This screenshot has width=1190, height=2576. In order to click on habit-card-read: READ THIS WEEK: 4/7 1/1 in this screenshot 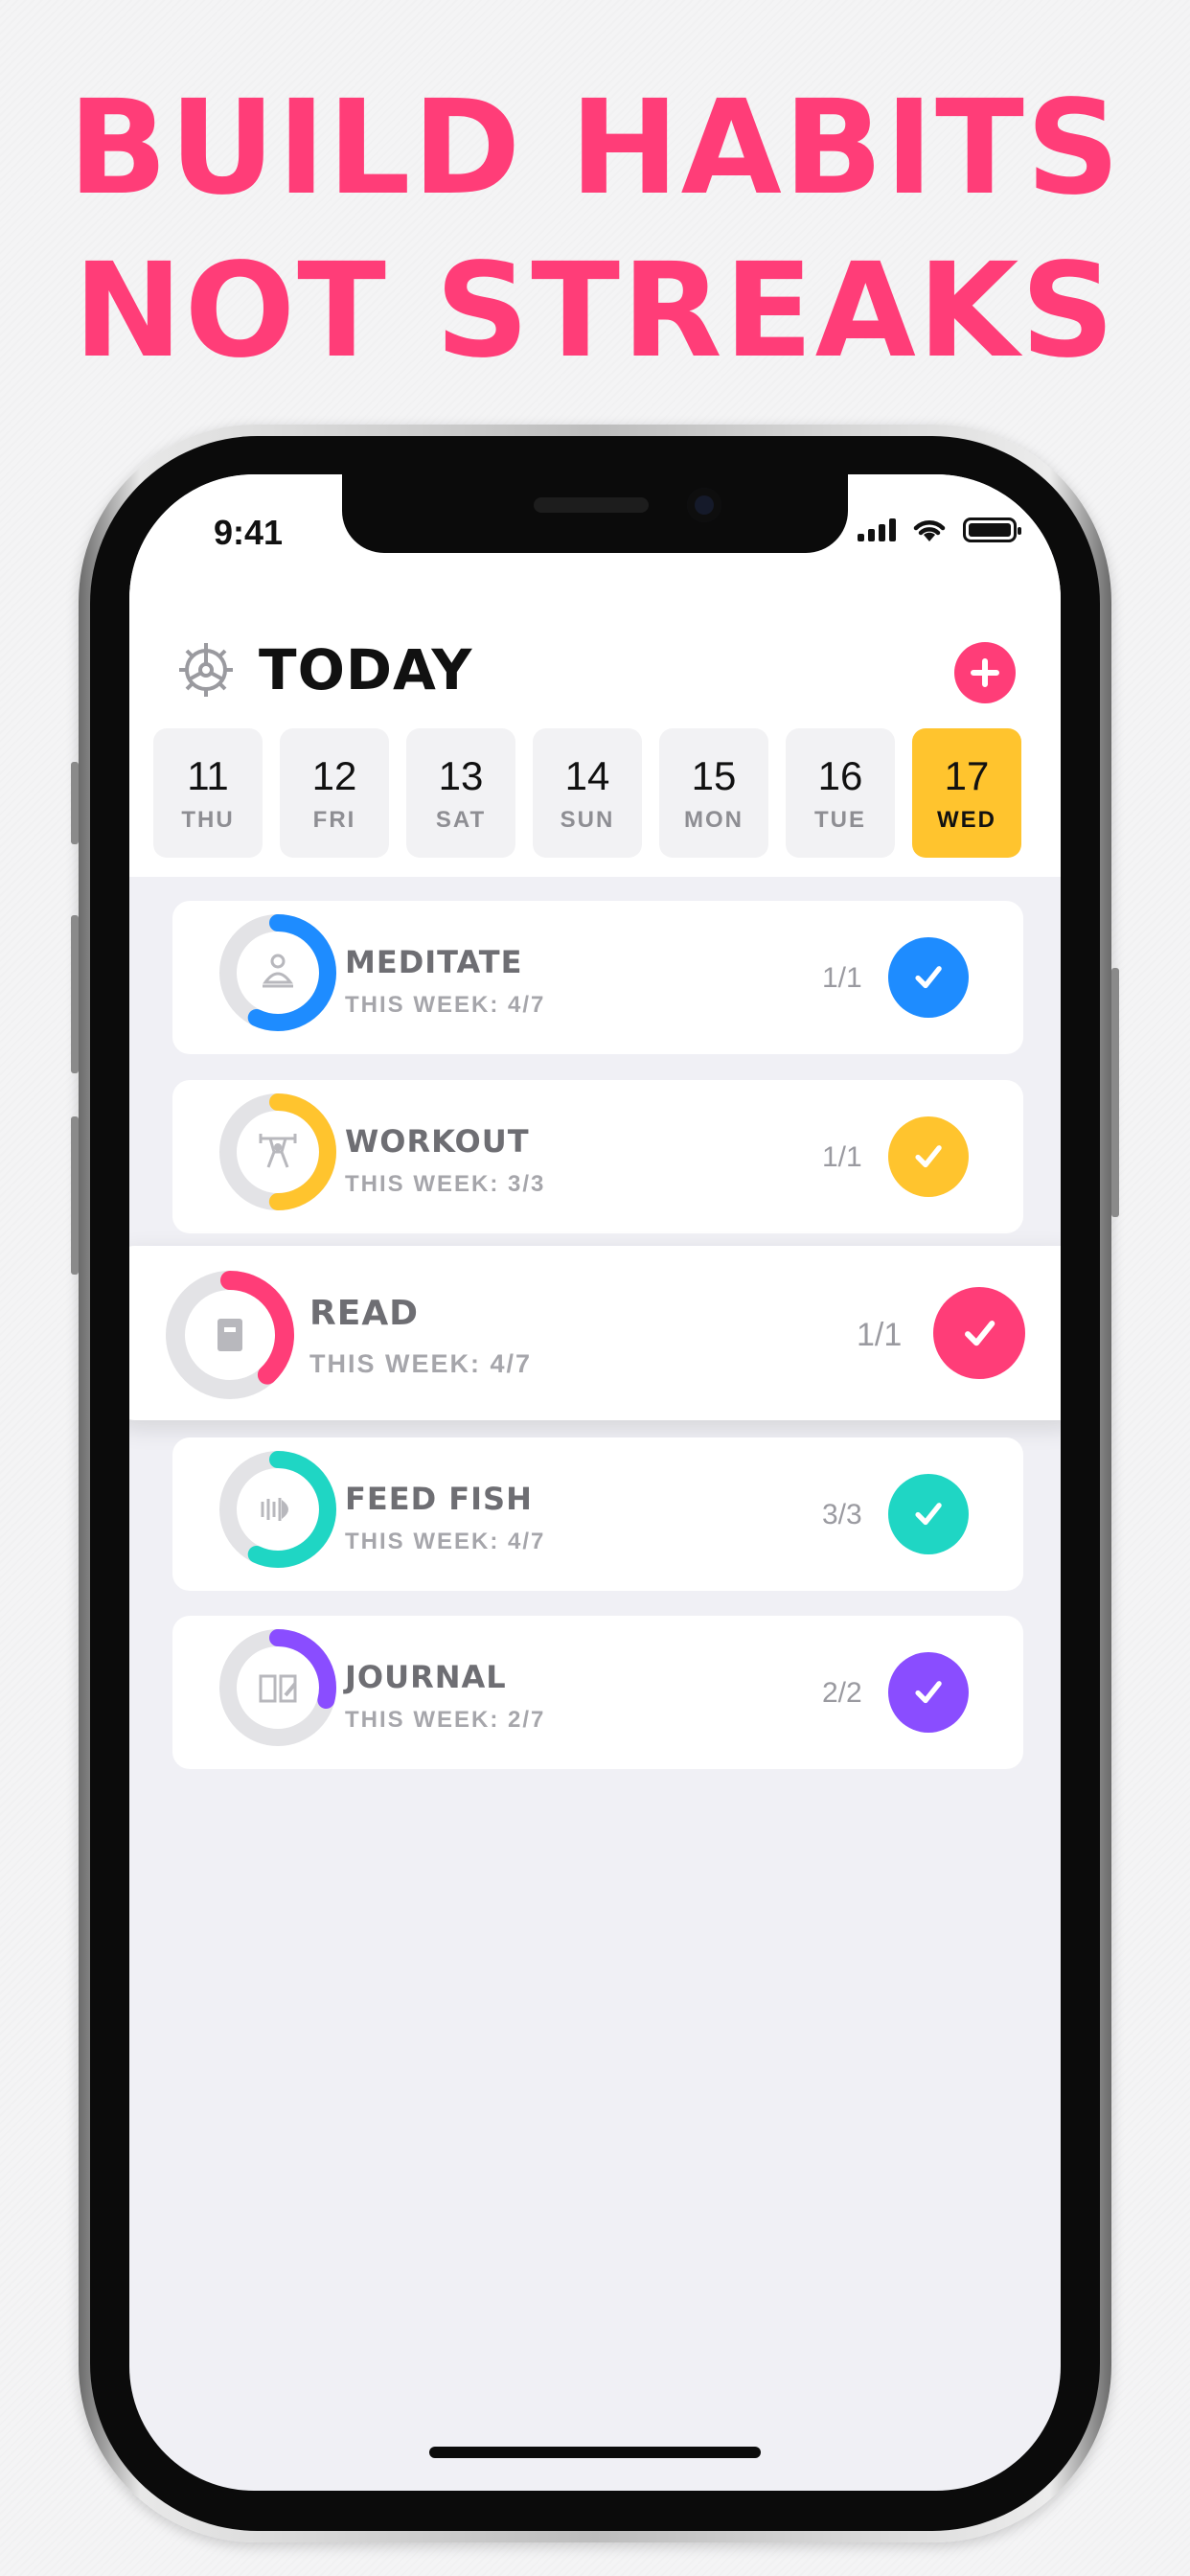, I will do `click(595, 1333)`.